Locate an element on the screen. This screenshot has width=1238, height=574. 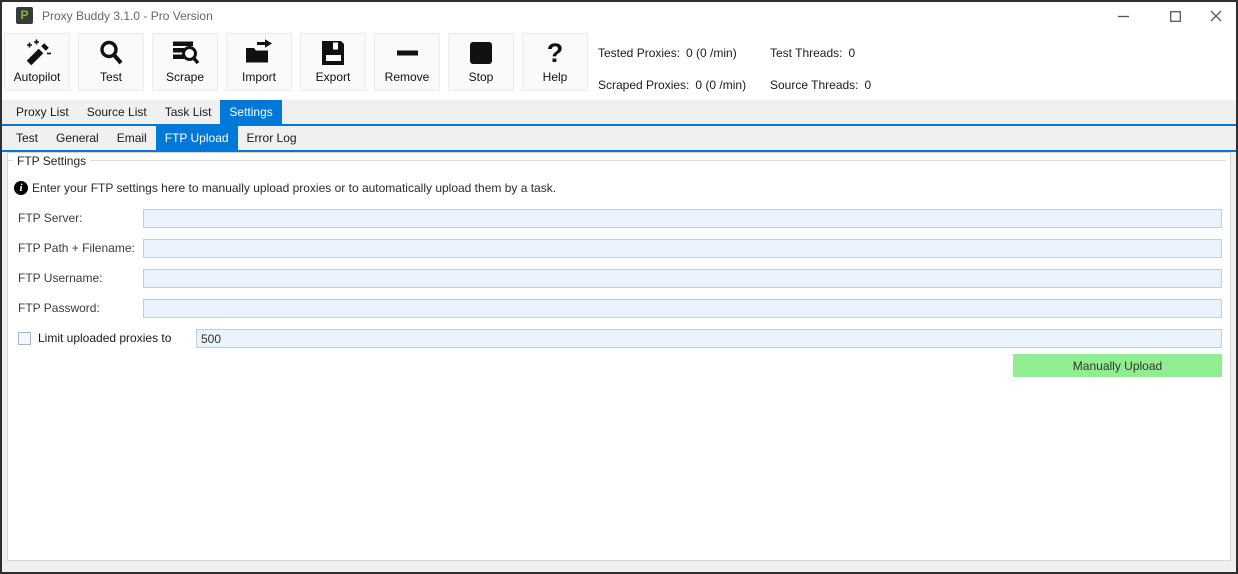
ftp-path-filename-input is located at coordinates (682, 248).